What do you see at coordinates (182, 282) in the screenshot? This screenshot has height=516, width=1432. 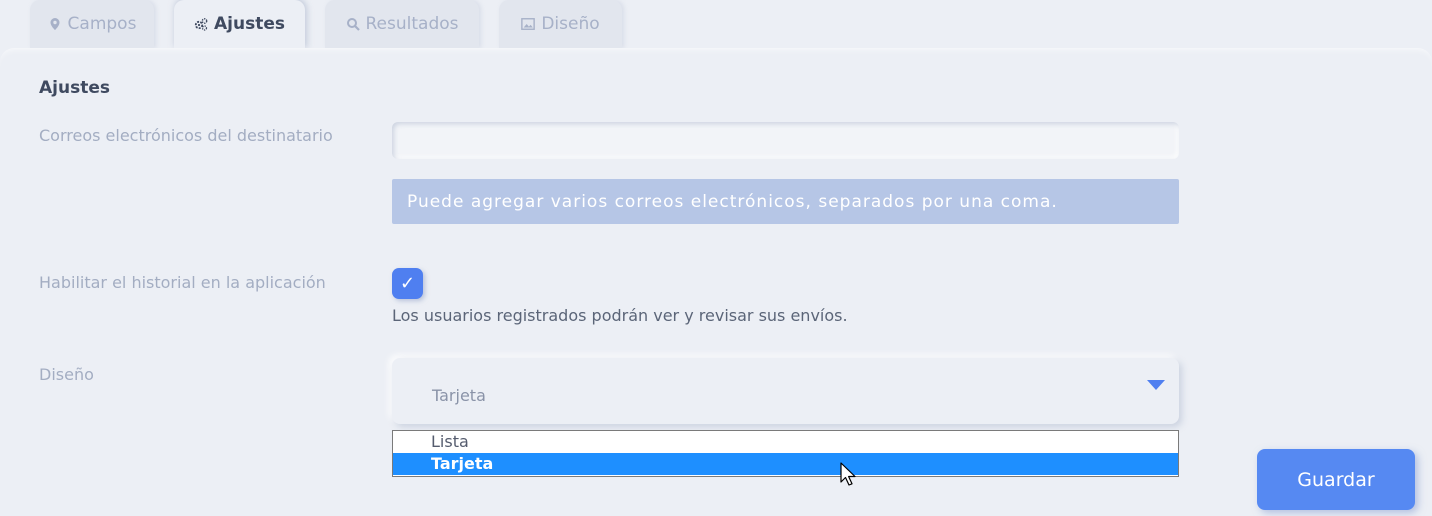 I see `enable-history-label: Habilitar el historial en la aplicación` at bounding box center [182, 282].